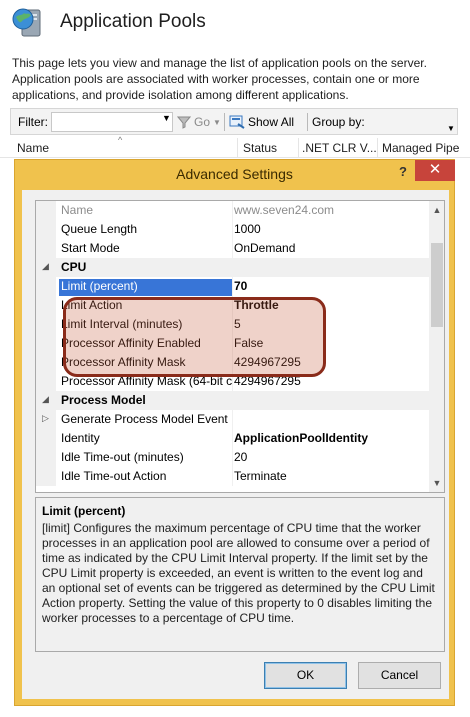 Image resolution: width=470 pixels, height=717 pixels. I want to click on property-name: Queue Length, so click(99, 229).